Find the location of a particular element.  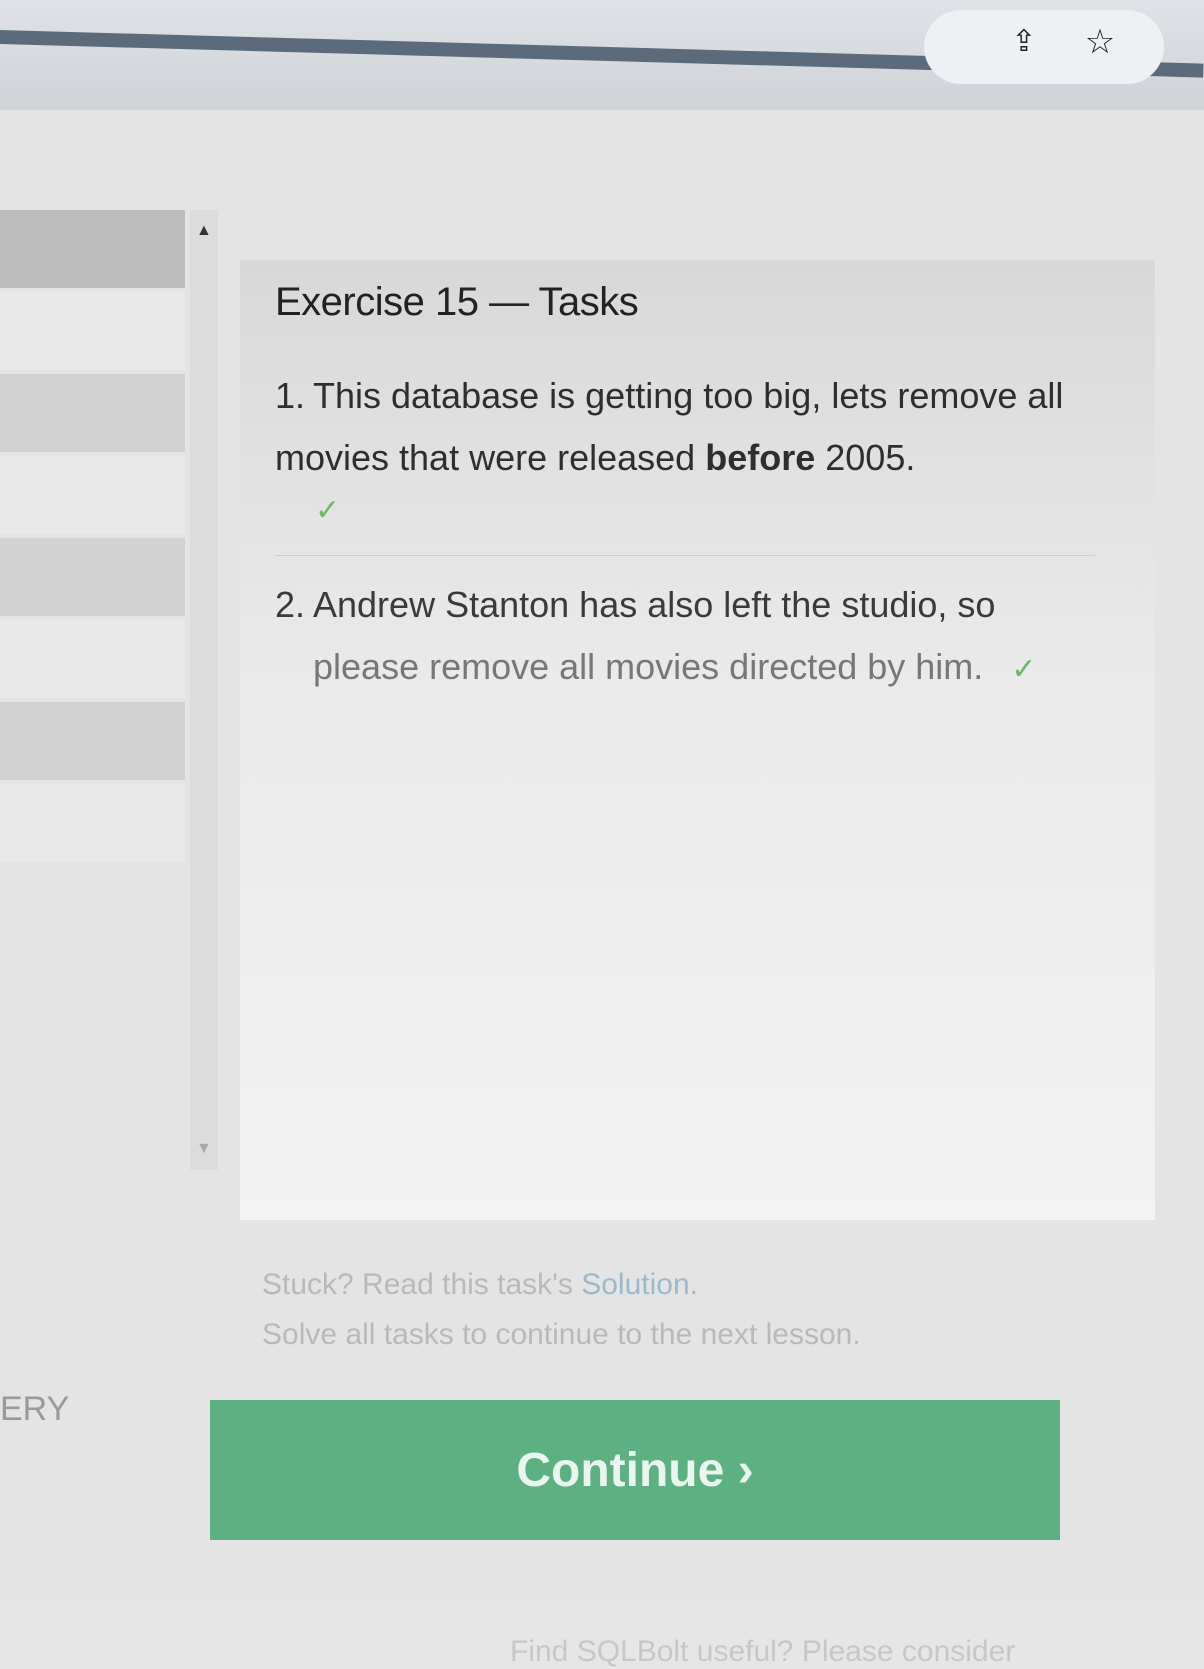

footer-promo: Find SQLBolt useful? Please consider is located at coordinates (763, 1651).